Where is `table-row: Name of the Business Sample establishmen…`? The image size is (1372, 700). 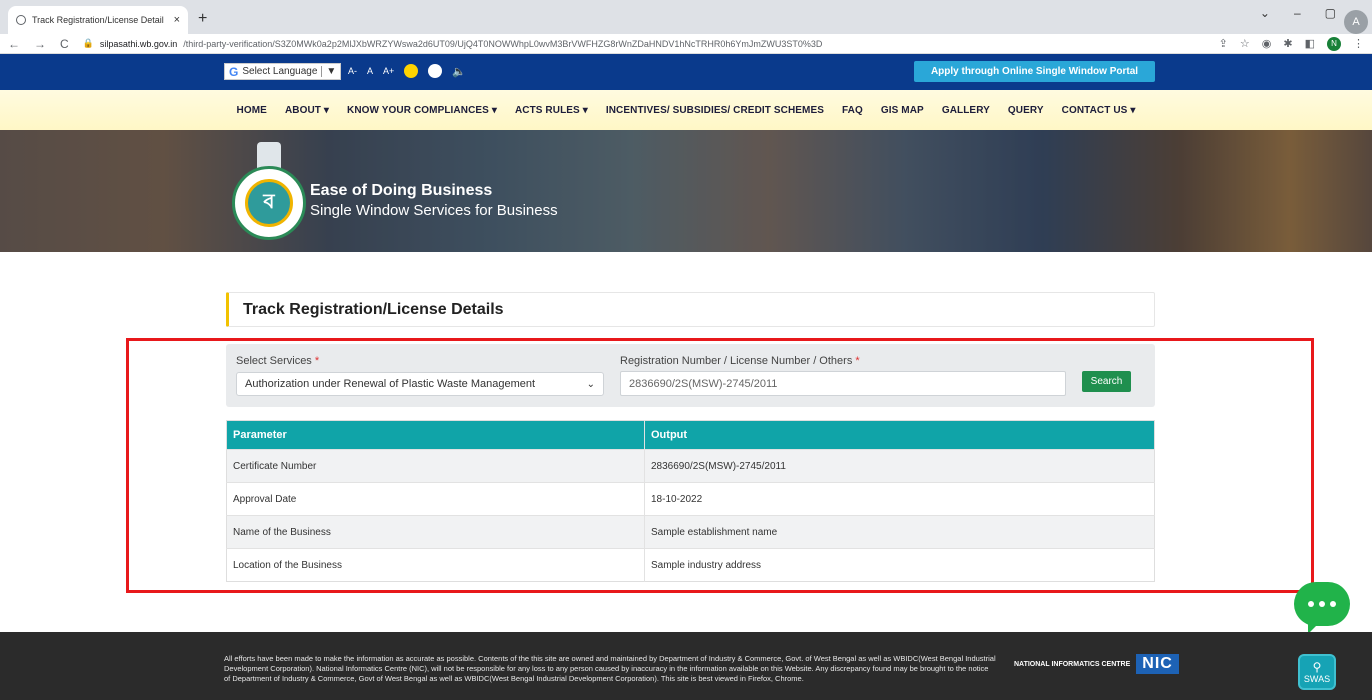
table-row: Name of the Business Sample establishmen… is located at coordinates (690, 532).